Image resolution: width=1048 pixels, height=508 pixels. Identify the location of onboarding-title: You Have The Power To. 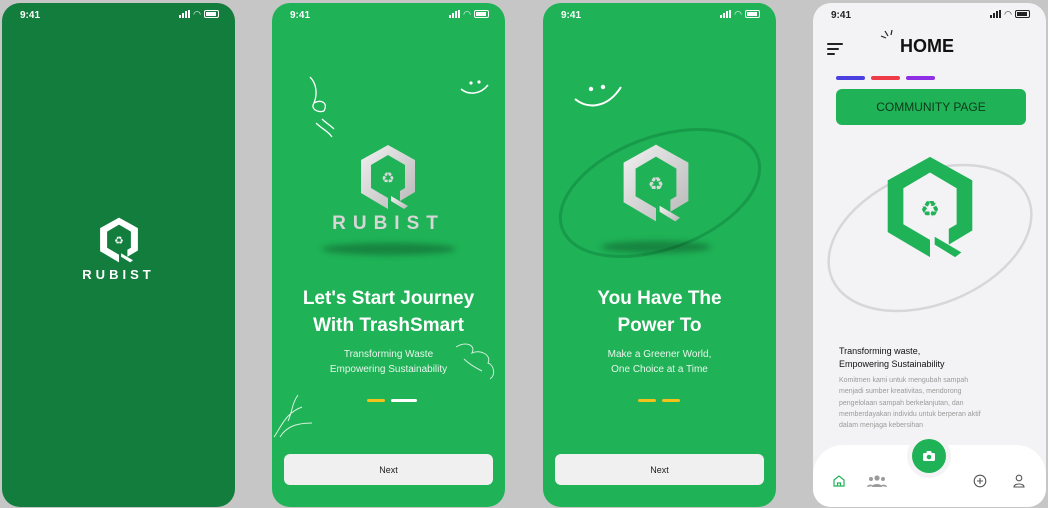
(659, 312).